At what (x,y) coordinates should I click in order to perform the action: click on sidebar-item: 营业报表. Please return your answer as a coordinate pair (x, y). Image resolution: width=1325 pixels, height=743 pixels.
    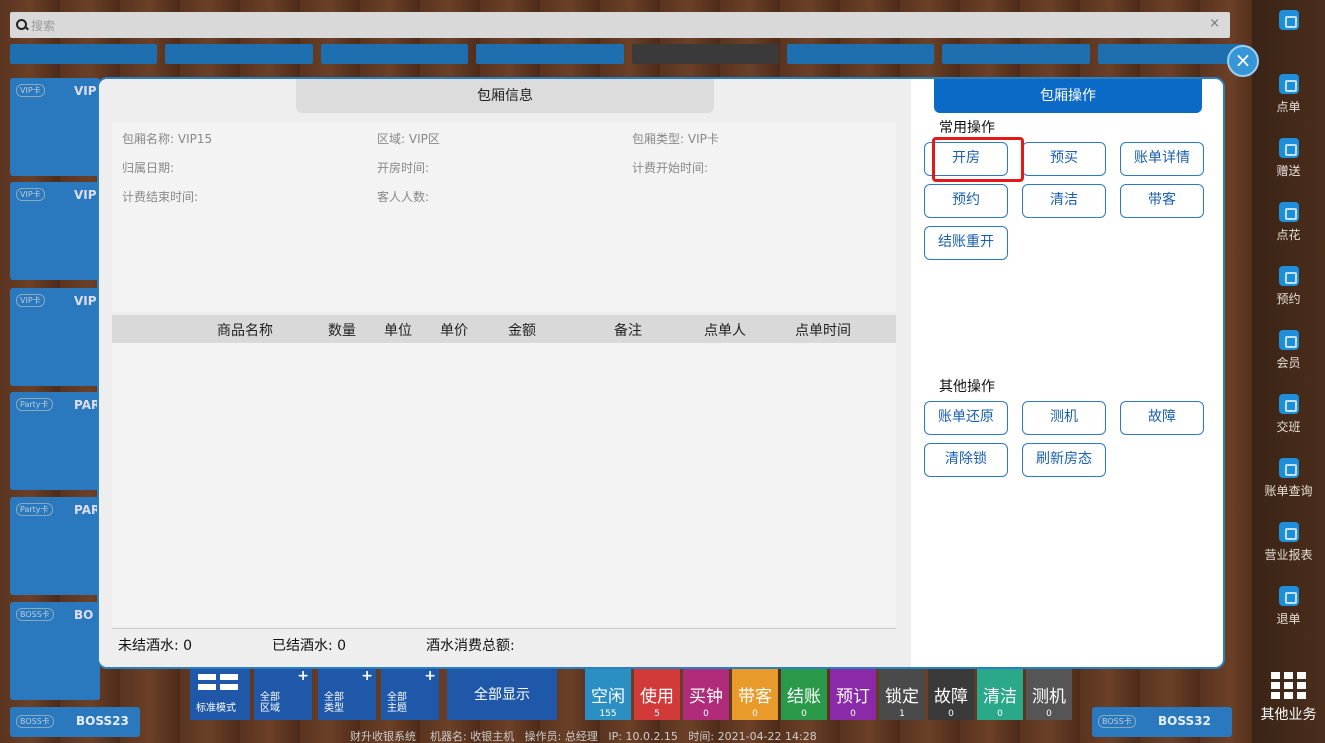
    Looking at the image, I should click on (1288, 544).